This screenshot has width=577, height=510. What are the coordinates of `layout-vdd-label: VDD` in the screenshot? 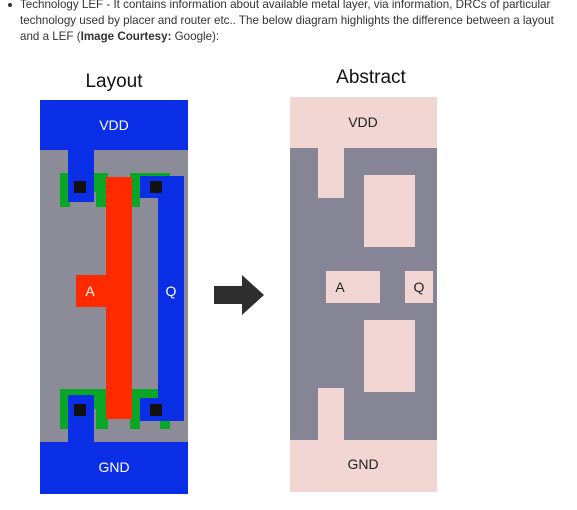 It's located at (114, 125).